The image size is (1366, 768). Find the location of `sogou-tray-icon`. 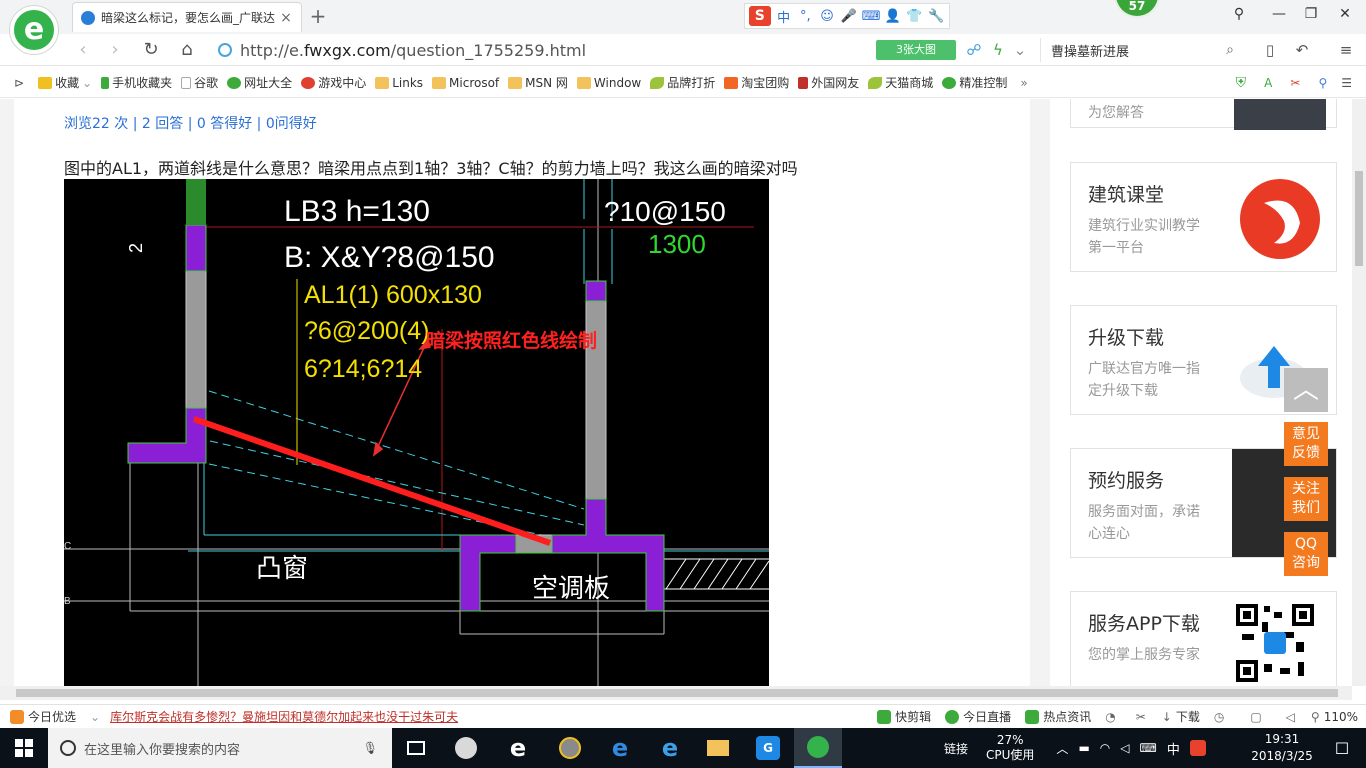

sogou-tray-icon is located at coordinates (1197, 748).